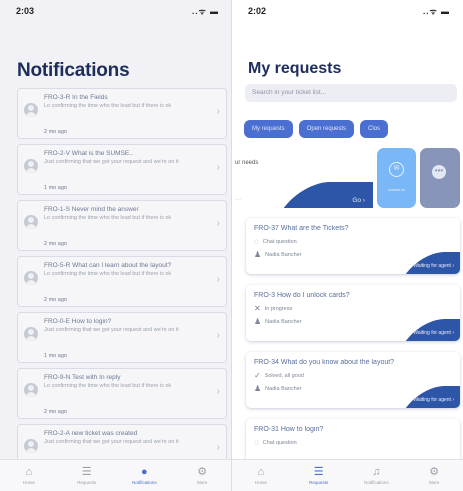  What do you see at coordinates (376, 472) in the screenshot?
I see `notifications-icon: ♫` at bounding box center [376, 472].